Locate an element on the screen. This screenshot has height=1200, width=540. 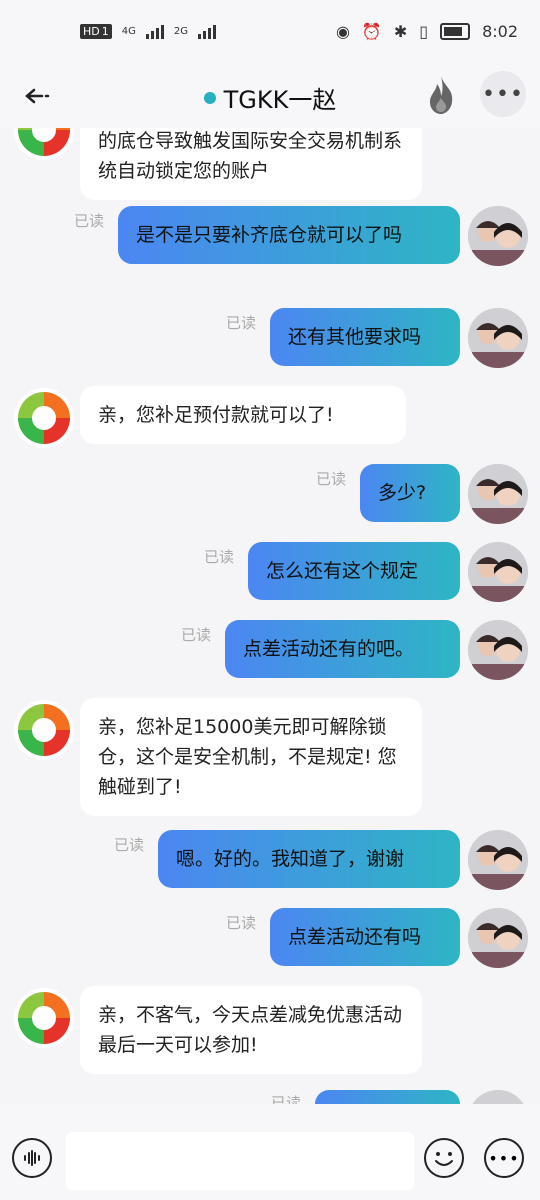
more-options-button: ••• is located at coordinates (504, 1158).